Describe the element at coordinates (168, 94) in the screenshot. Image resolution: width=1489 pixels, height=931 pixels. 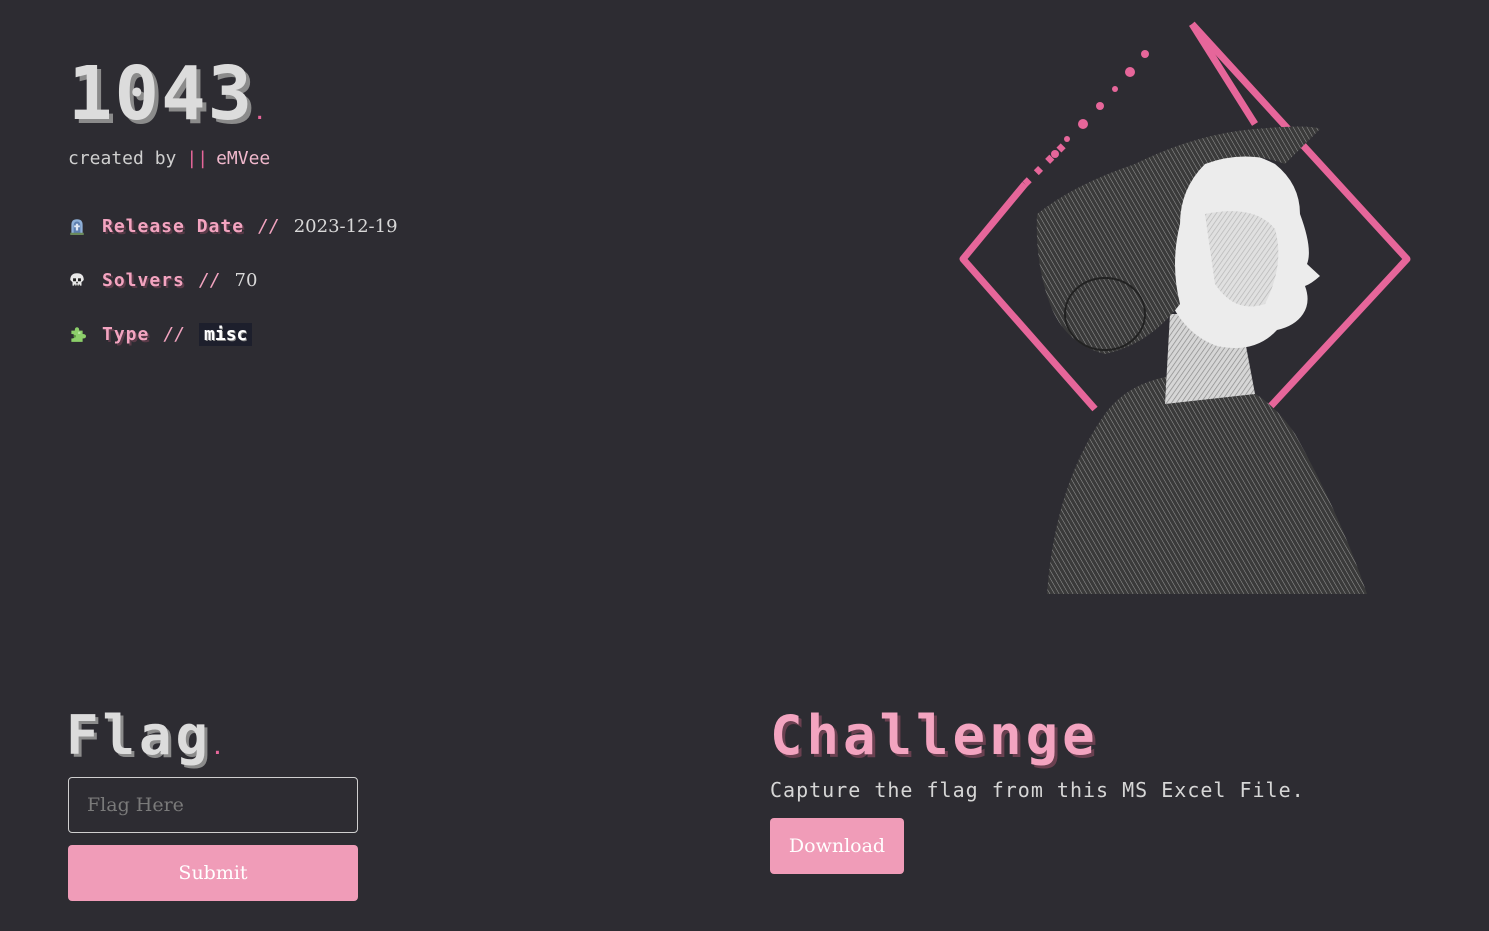
I see `challenge-title: 1043.` at that location.